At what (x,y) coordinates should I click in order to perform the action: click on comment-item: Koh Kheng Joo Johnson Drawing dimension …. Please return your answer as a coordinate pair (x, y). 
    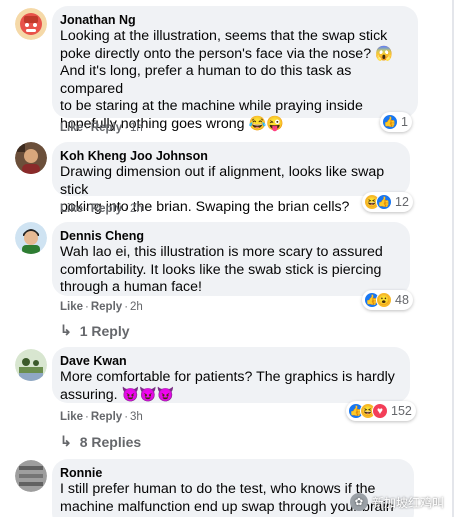
    Looking at the image, I should click on (220, 180).